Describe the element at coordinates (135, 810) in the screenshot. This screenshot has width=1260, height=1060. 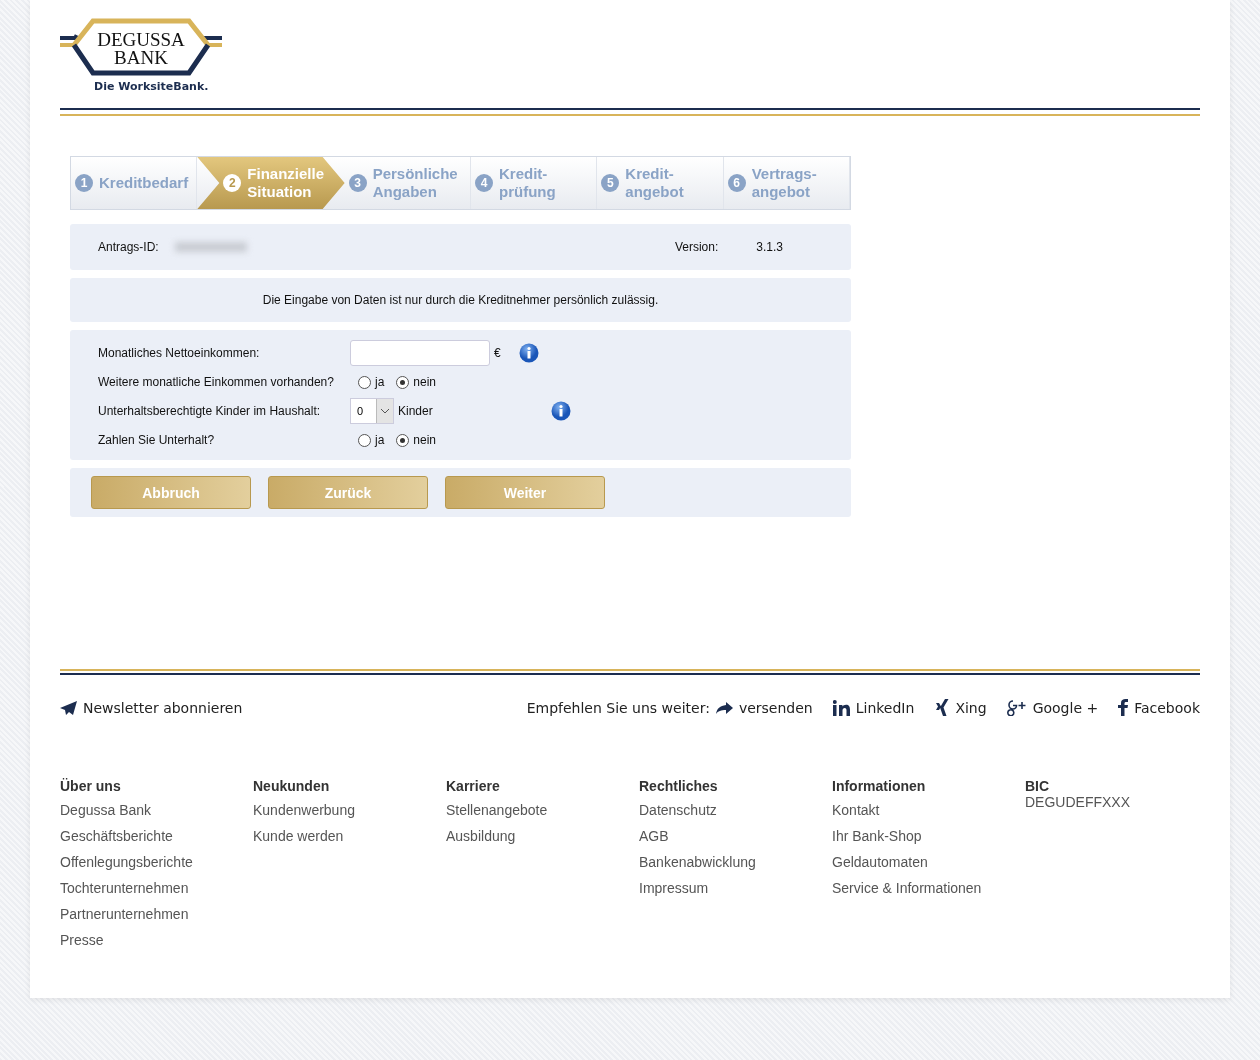
I see `footer-link: Degussa Bank` at that location.